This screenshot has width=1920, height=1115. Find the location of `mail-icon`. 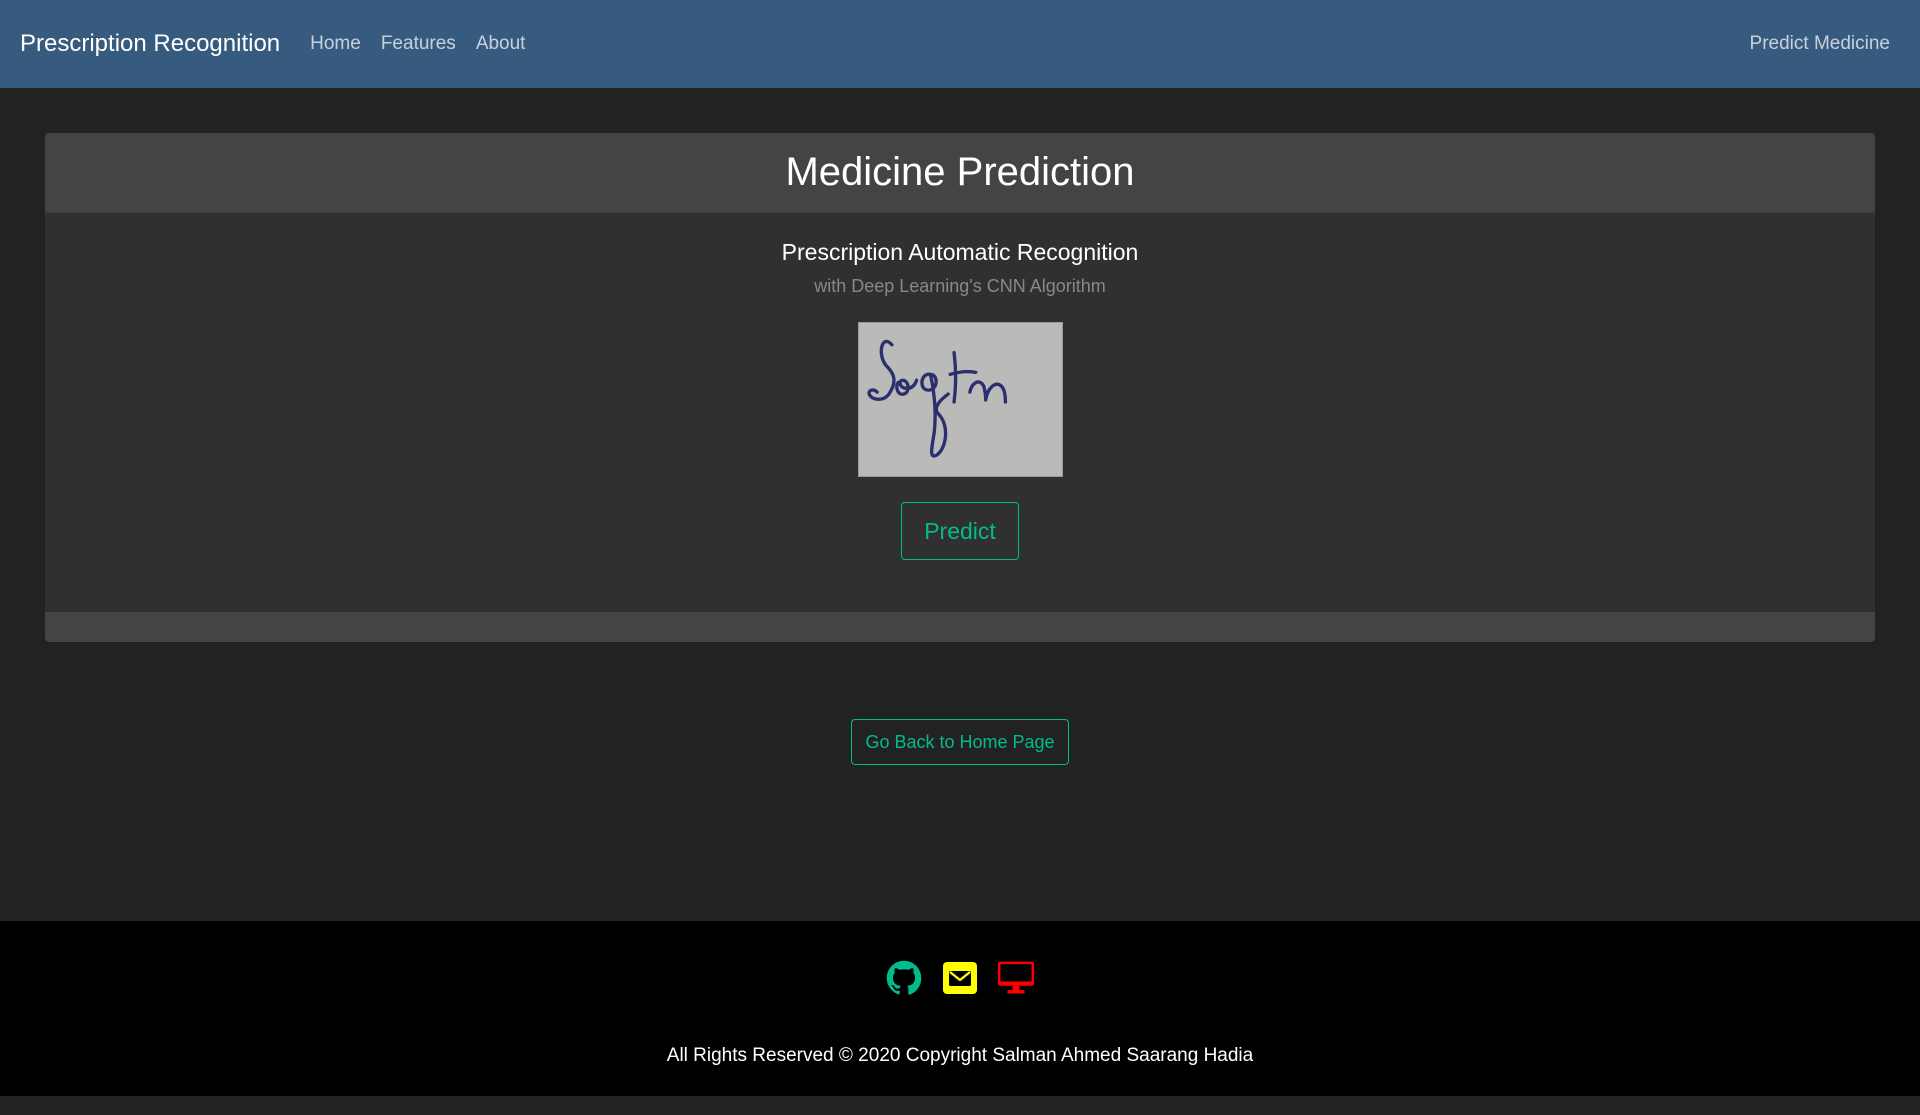

mail-icon is located at coordinates (960, 978).